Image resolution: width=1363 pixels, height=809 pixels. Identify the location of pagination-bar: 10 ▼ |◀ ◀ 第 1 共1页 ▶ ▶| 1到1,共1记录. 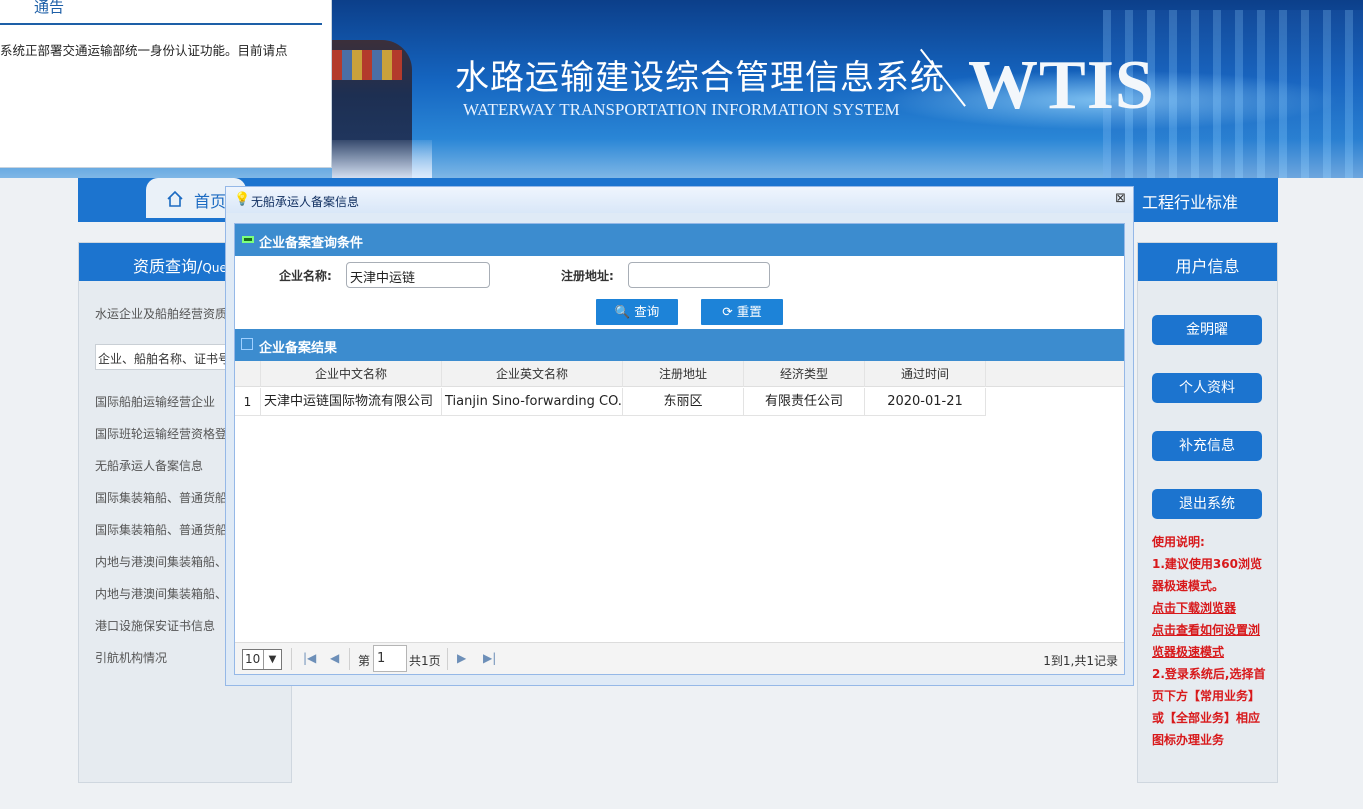
(679, 658).